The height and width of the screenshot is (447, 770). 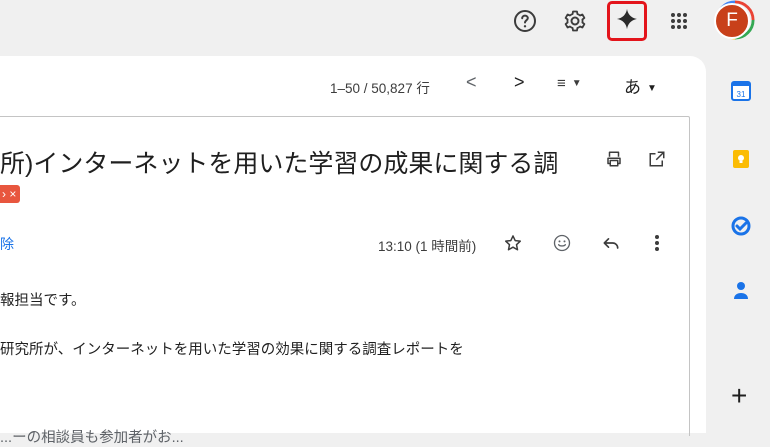 What do you see at coordinates (43, 301) in the screenshot?
I see `body-line: 報担当です。` at bounding box center [43, 301].